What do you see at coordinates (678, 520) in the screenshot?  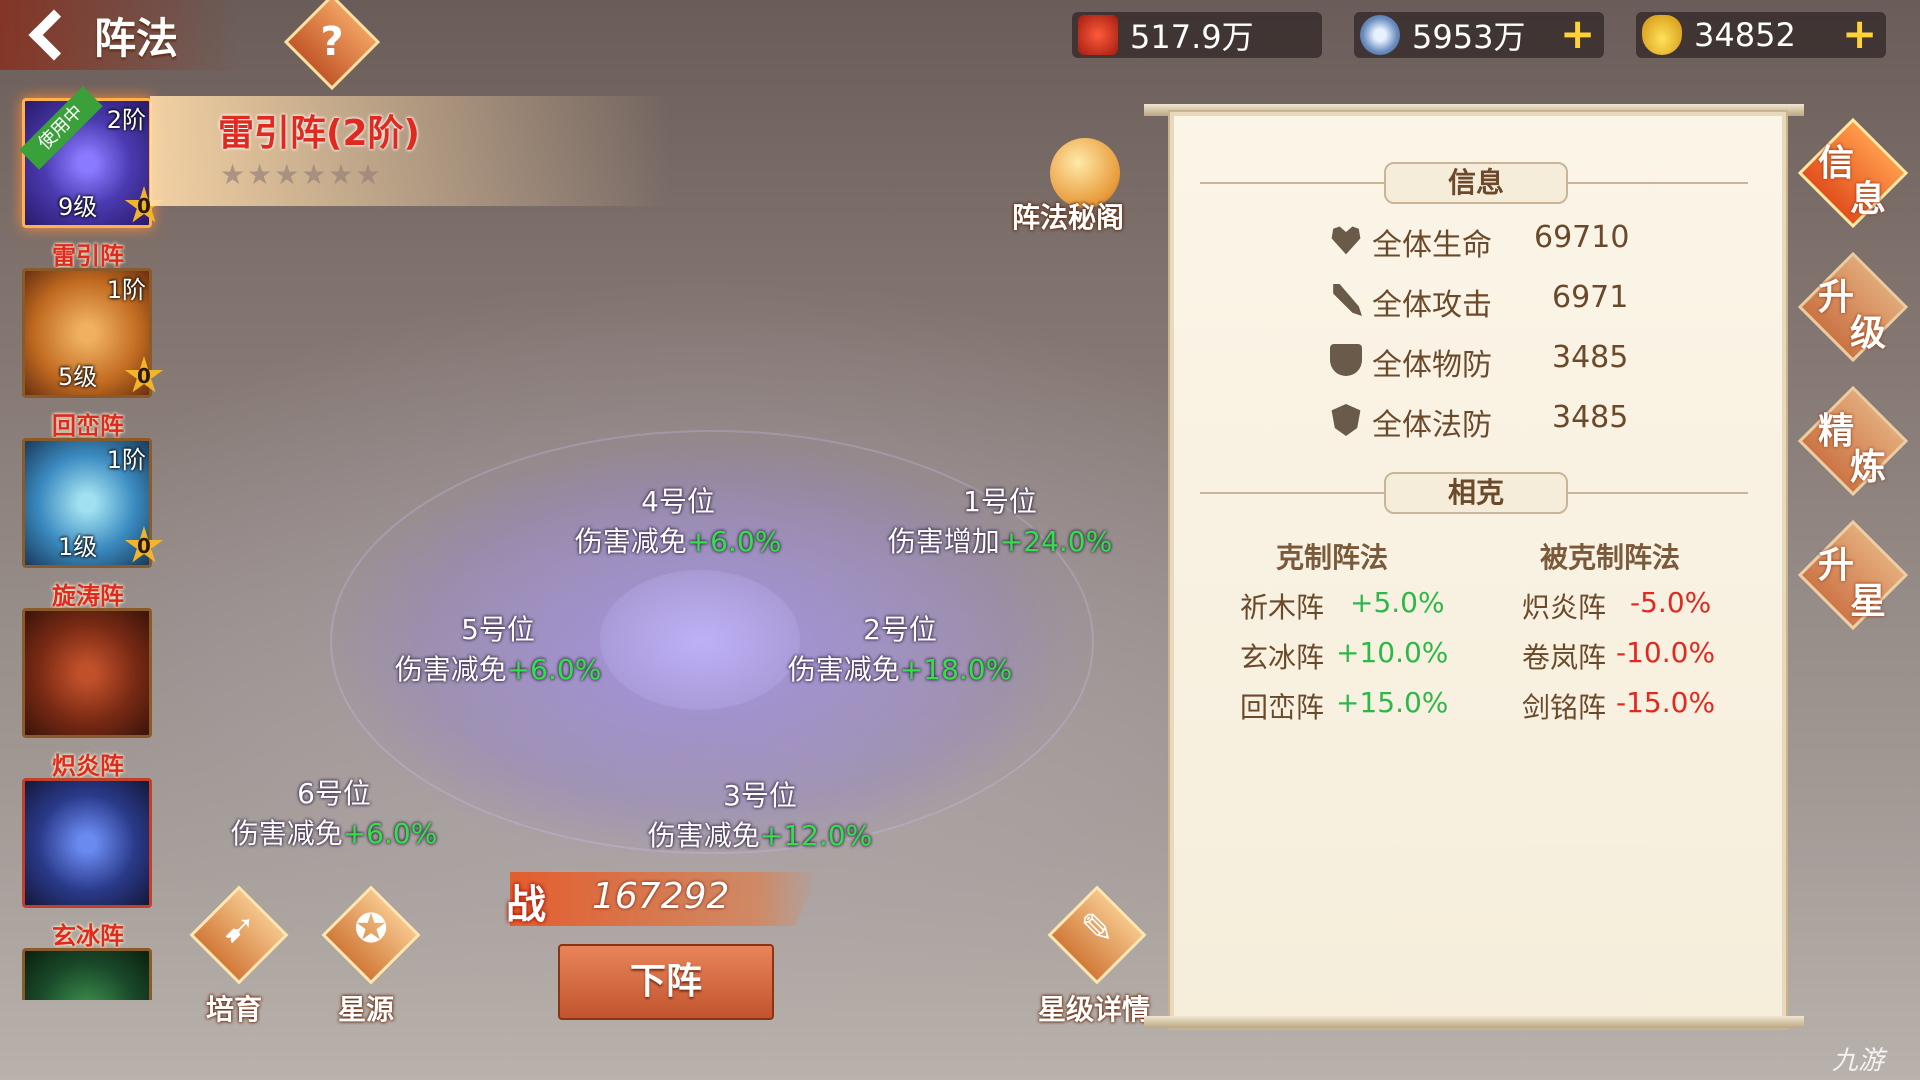 I see `slot-4: 4号位 伤害减免+6.0%` at bounding box center [678, 520].